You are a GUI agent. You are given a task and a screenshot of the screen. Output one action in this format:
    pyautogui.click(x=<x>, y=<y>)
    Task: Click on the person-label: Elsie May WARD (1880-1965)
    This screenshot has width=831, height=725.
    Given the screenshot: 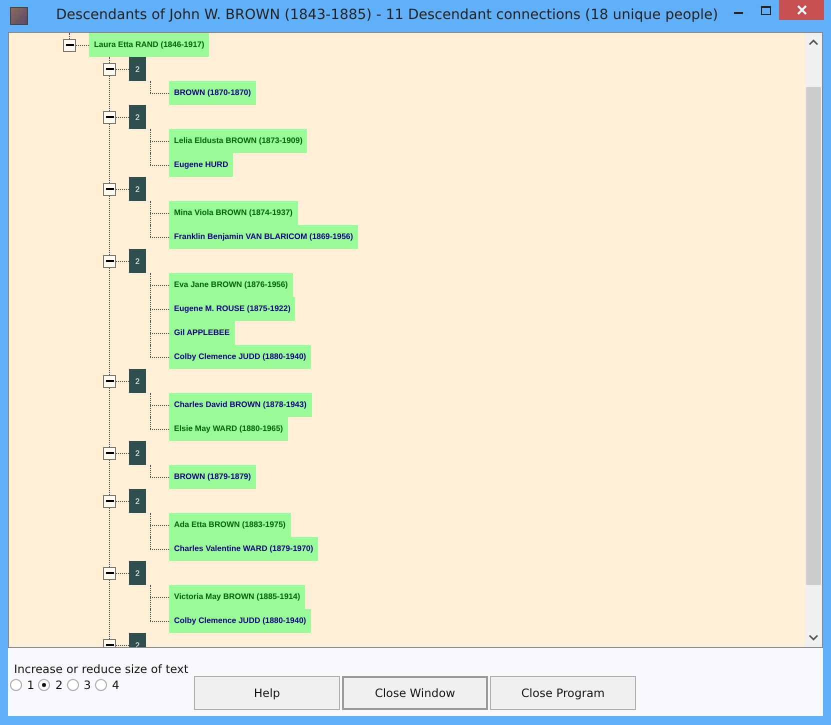 What is the action you would take?
    pyautogui.click(x=228, y=429)
    